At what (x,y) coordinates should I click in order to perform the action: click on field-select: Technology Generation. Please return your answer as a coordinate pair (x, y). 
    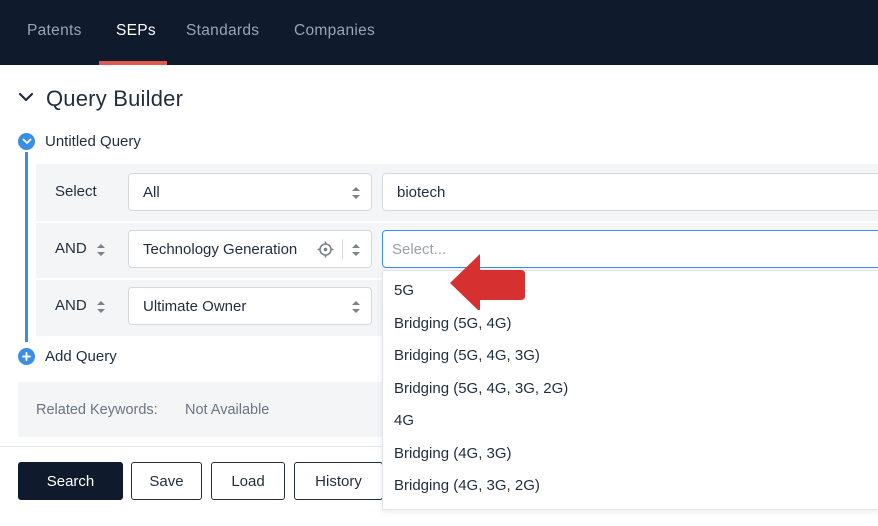
    Looking at the image, I should click on (250, 249).